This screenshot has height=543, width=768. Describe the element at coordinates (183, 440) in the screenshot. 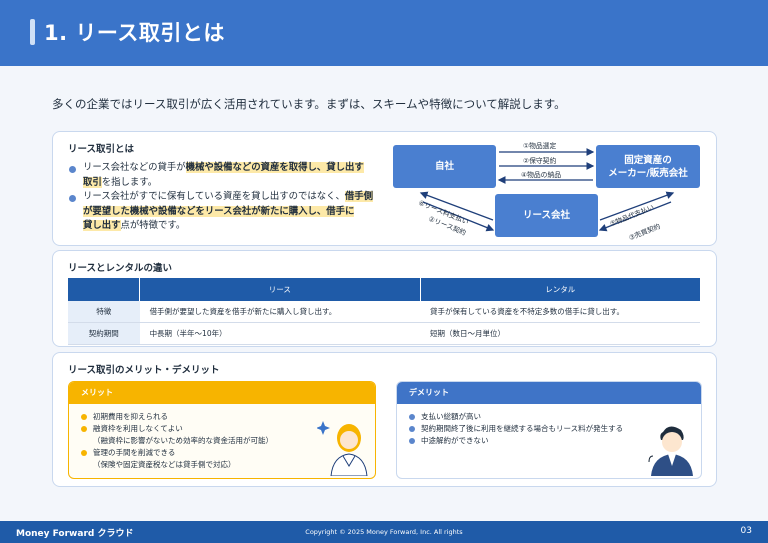

I see `merit-item-note: （融資枠に影響がないため効率的な資金活用が可能）` at that location.